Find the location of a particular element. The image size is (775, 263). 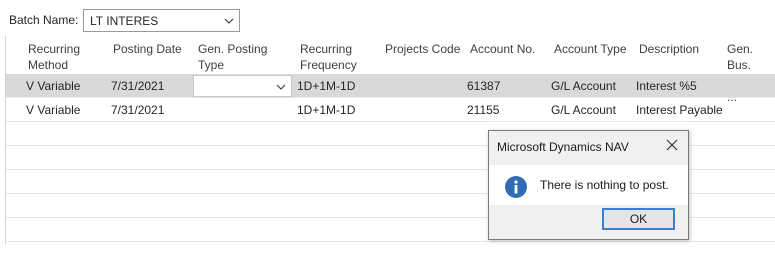

gen-posting-type-select is located at coordinates (242, 86).